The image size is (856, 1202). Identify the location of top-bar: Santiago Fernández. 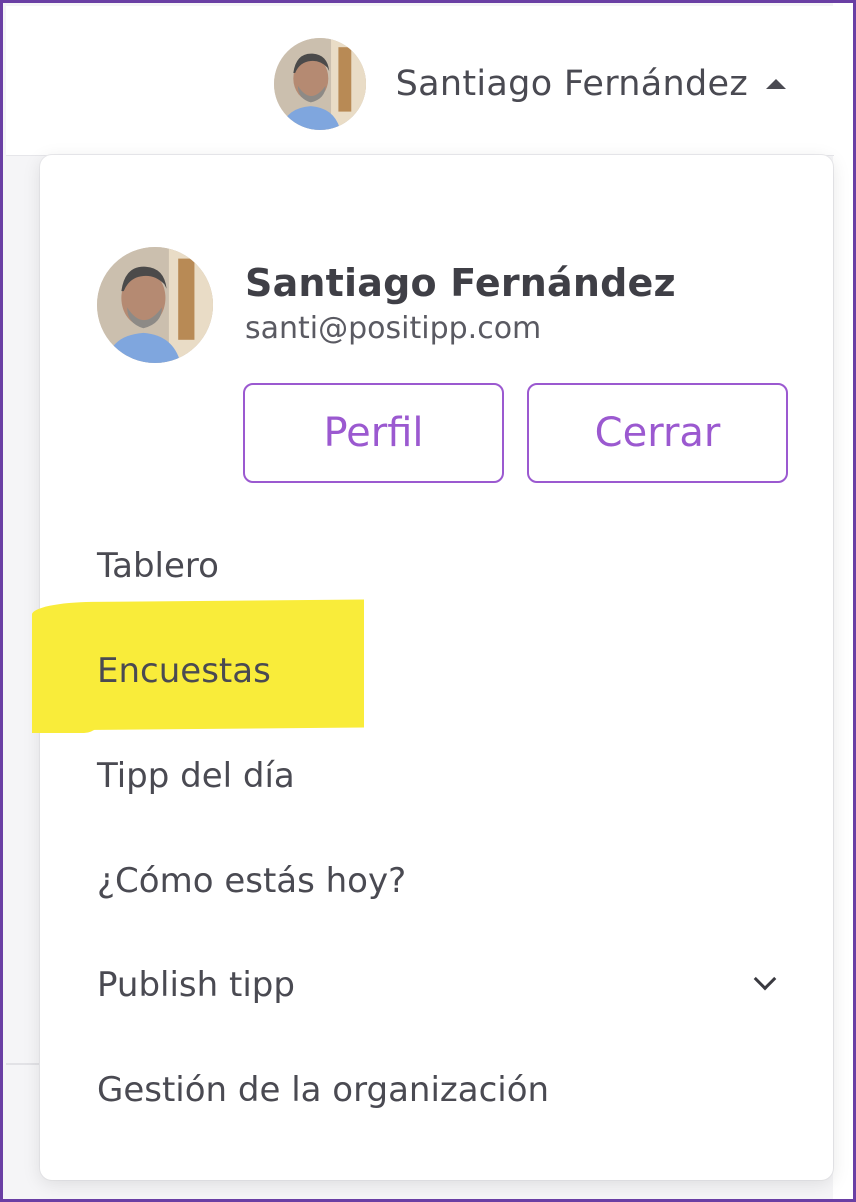
(420, 81).